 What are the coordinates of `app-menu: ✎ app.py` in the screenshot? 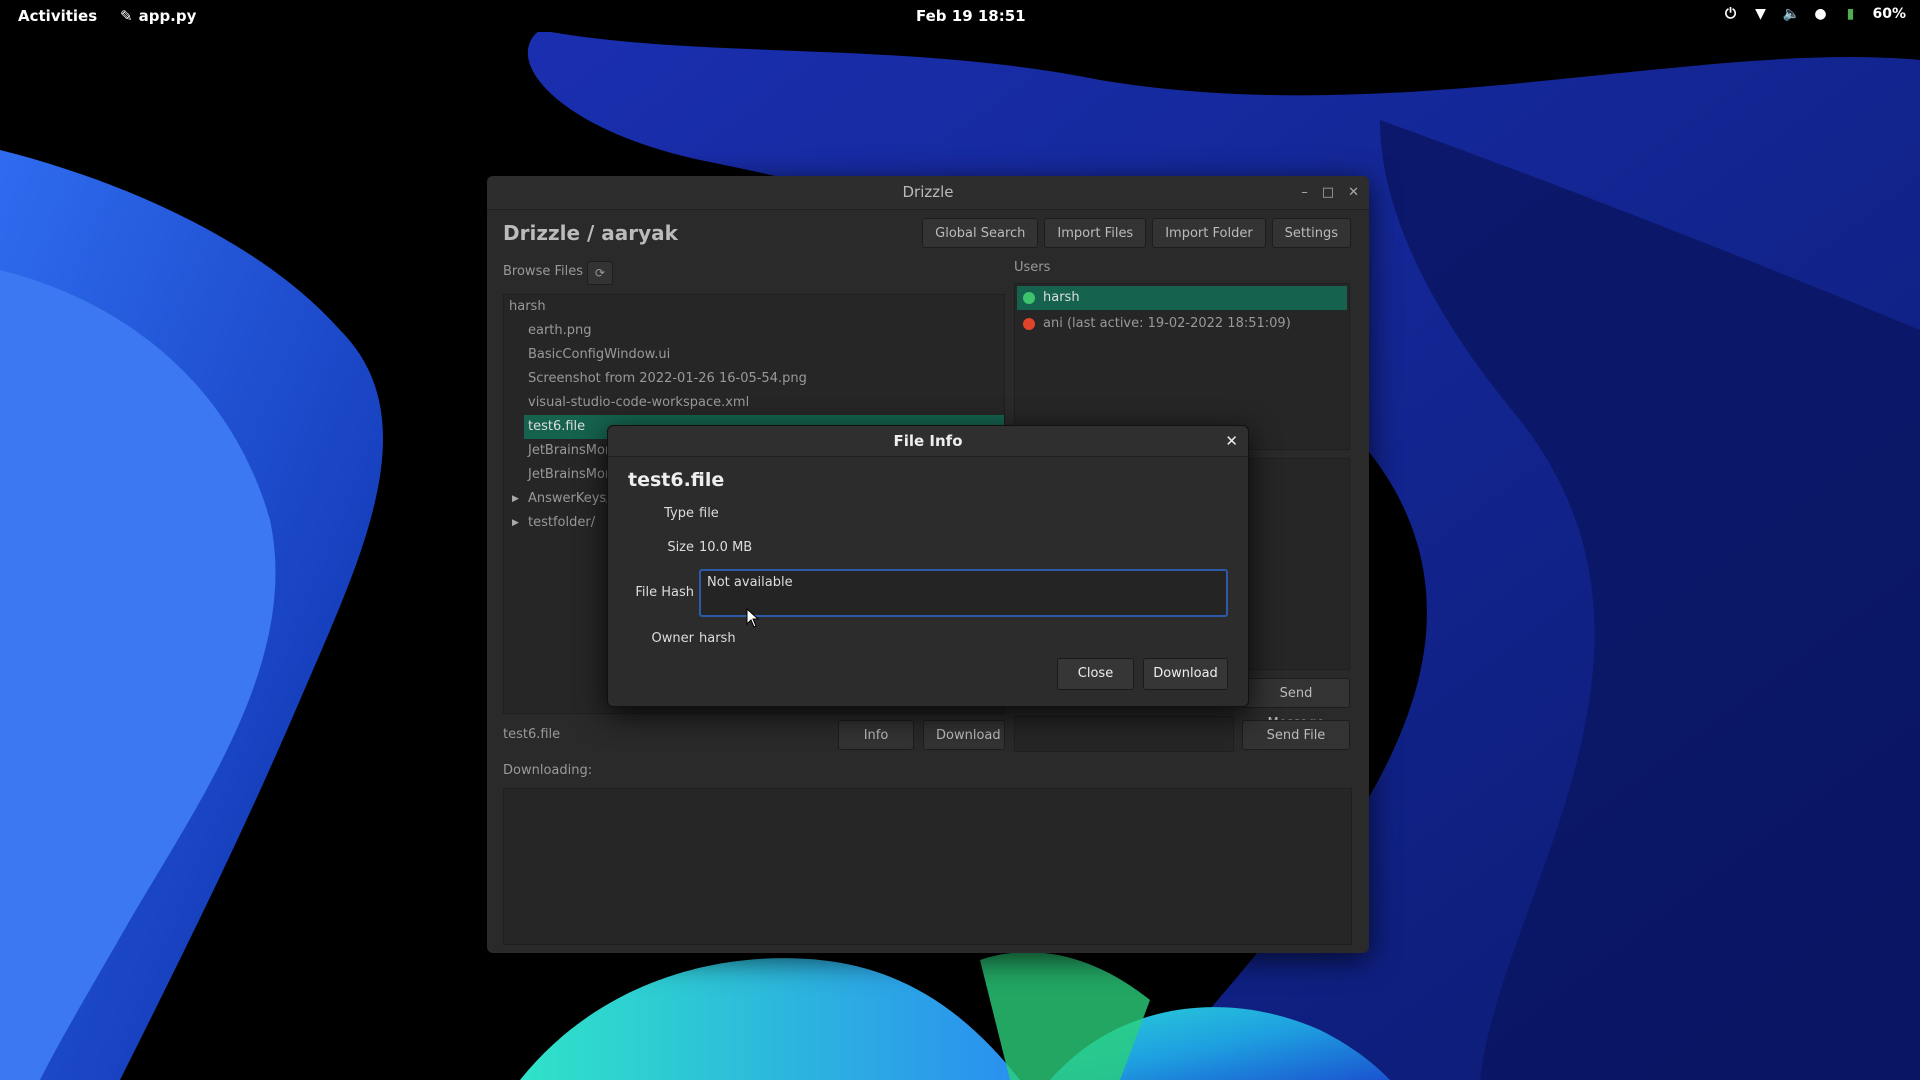 It's located at (158, 16).